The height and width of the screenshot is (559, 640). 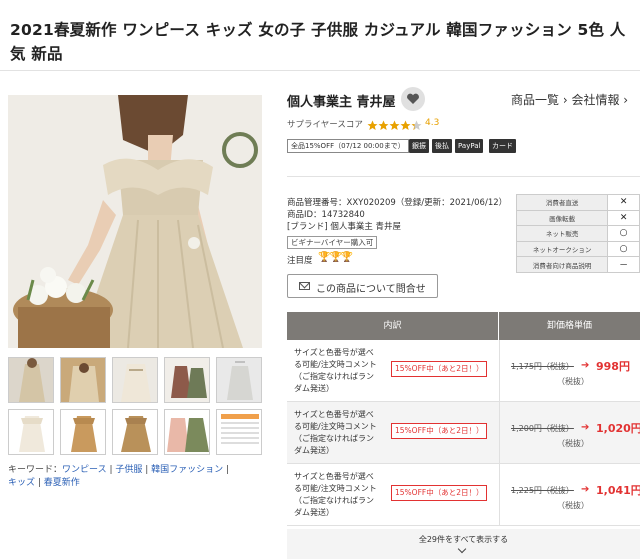 I want to click on keyword-link: キッズ, so click(x=21, y=483).